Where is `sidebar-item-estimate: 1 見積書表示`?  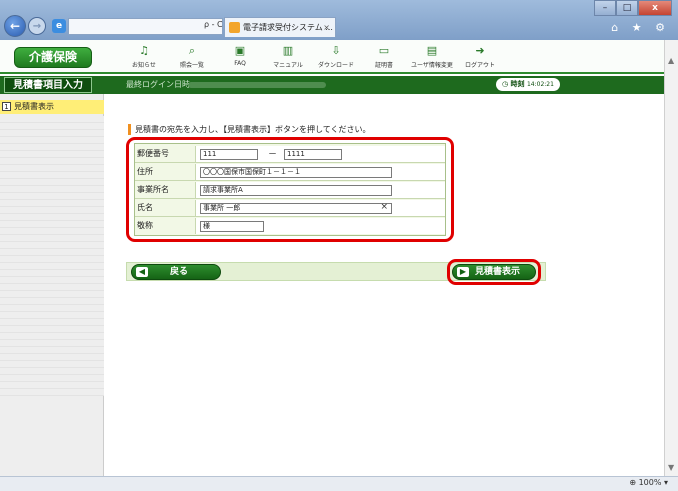
sidebar-item-estimate: 1 見積書表示 is located at coordinates (52, 107).